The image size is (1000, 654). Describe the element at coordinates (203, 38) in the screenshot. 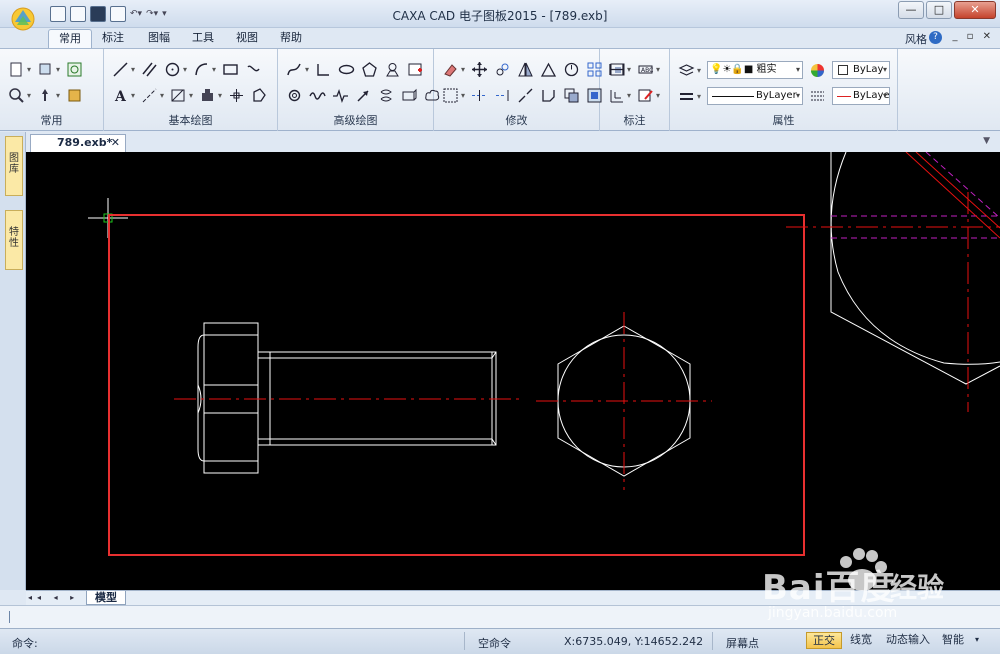

I see `tab-tools: 工具` at that location.